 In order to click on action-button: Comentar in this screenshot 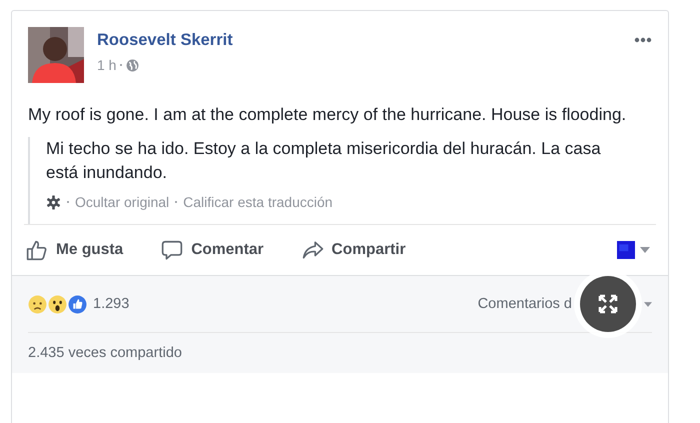, I will do `click(212, 250)`.